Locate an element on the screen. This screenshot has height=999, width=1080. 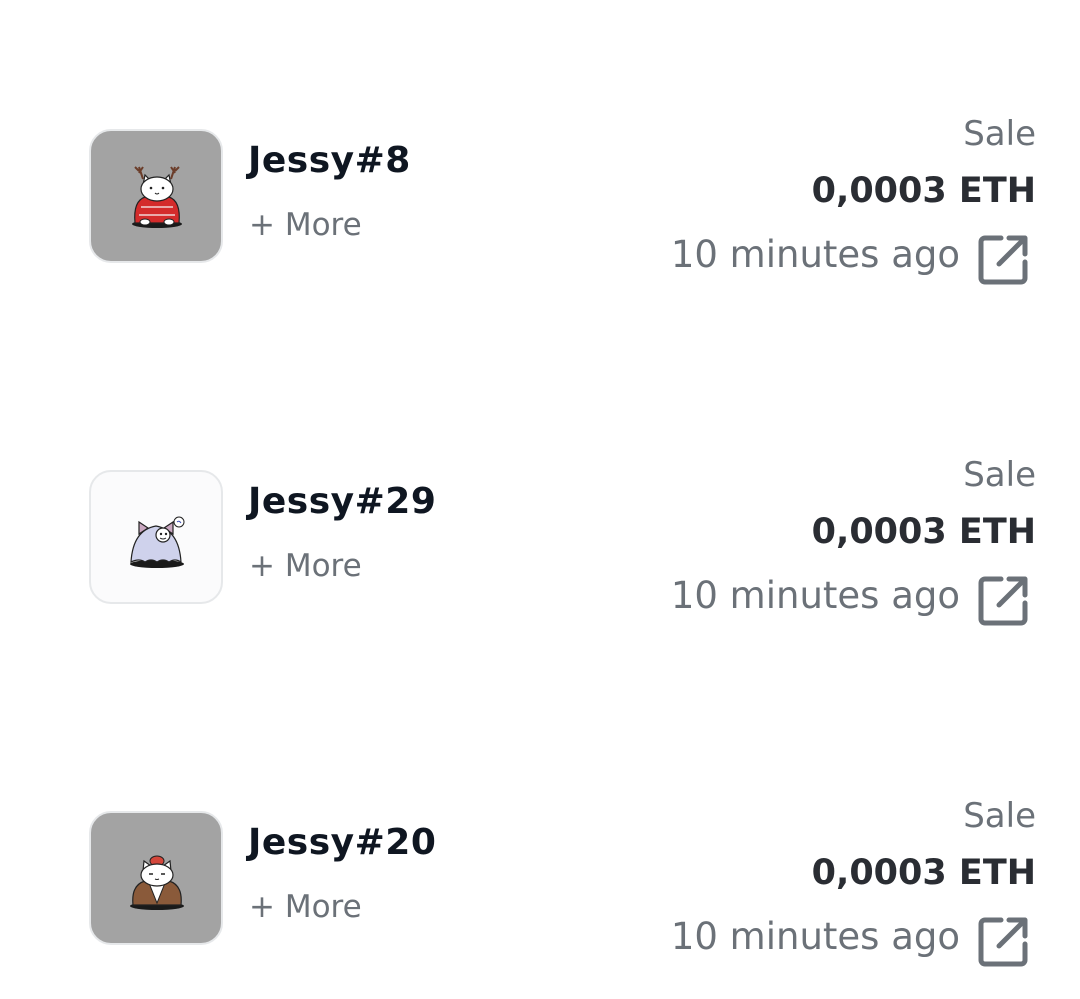
item-name: Jessy#8 is located at coordinates (329, 160).